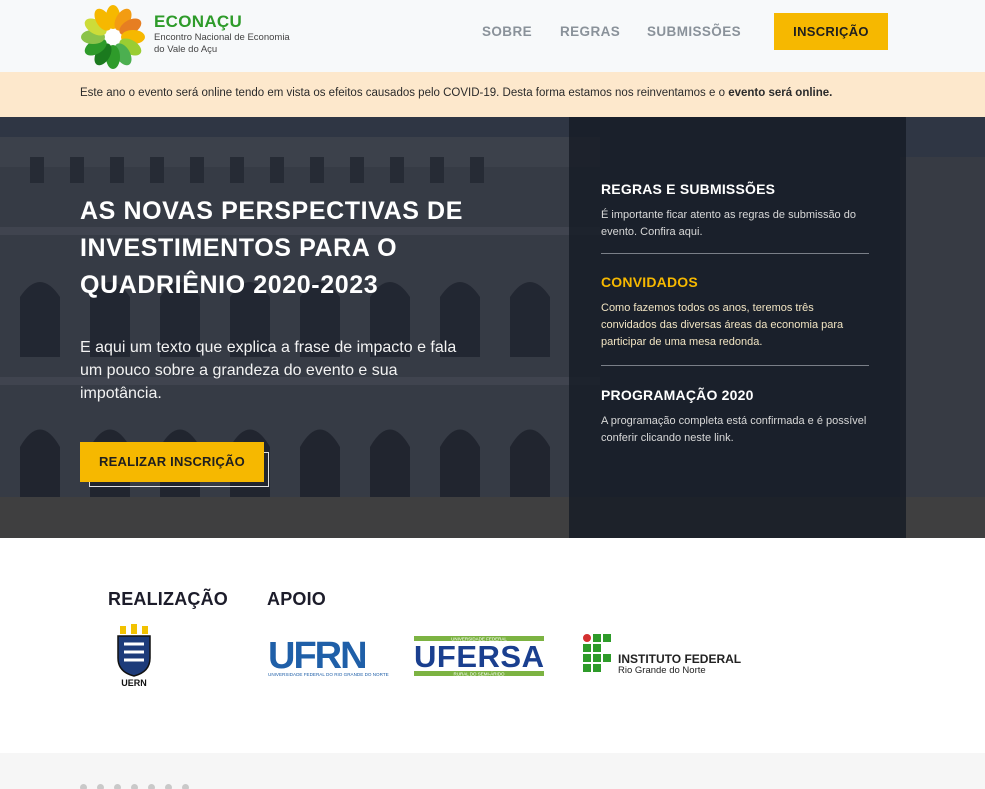 The image size is (985, 789). I want to click on panel-heading-programacao: PROGRAMAÇÃO 2020, so click(735, 395).